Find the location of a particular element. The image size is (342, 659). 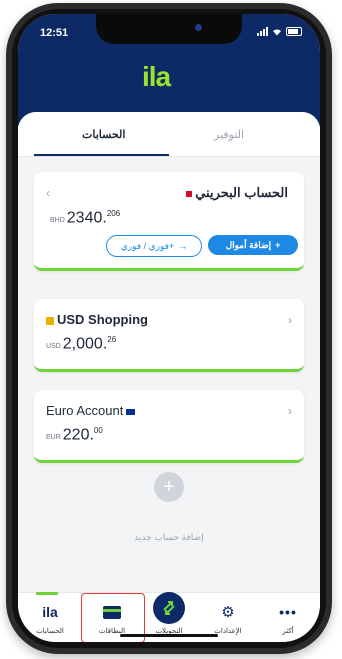

more-dots-icon: ••• is located at coordinates (288, 612).